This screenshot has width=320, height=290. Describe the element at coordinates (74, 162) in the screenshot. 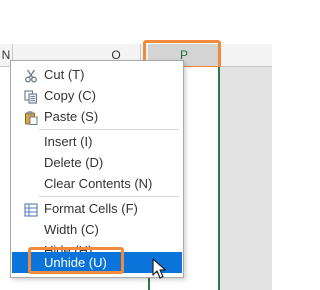

I see `menu-item-label: Delete (D)` at that location.